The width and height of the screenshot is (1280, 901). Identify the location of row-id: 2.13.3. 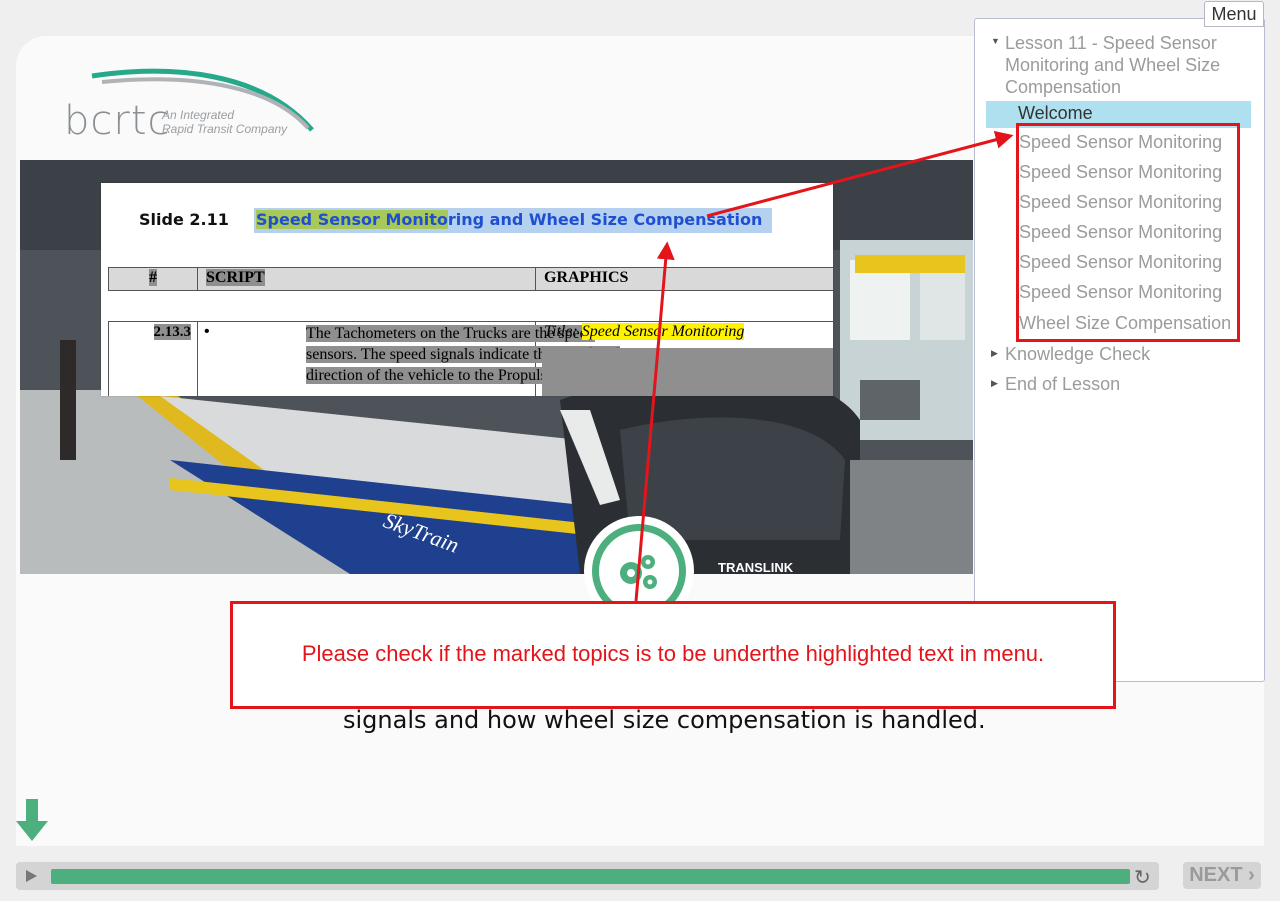
(153, 358).